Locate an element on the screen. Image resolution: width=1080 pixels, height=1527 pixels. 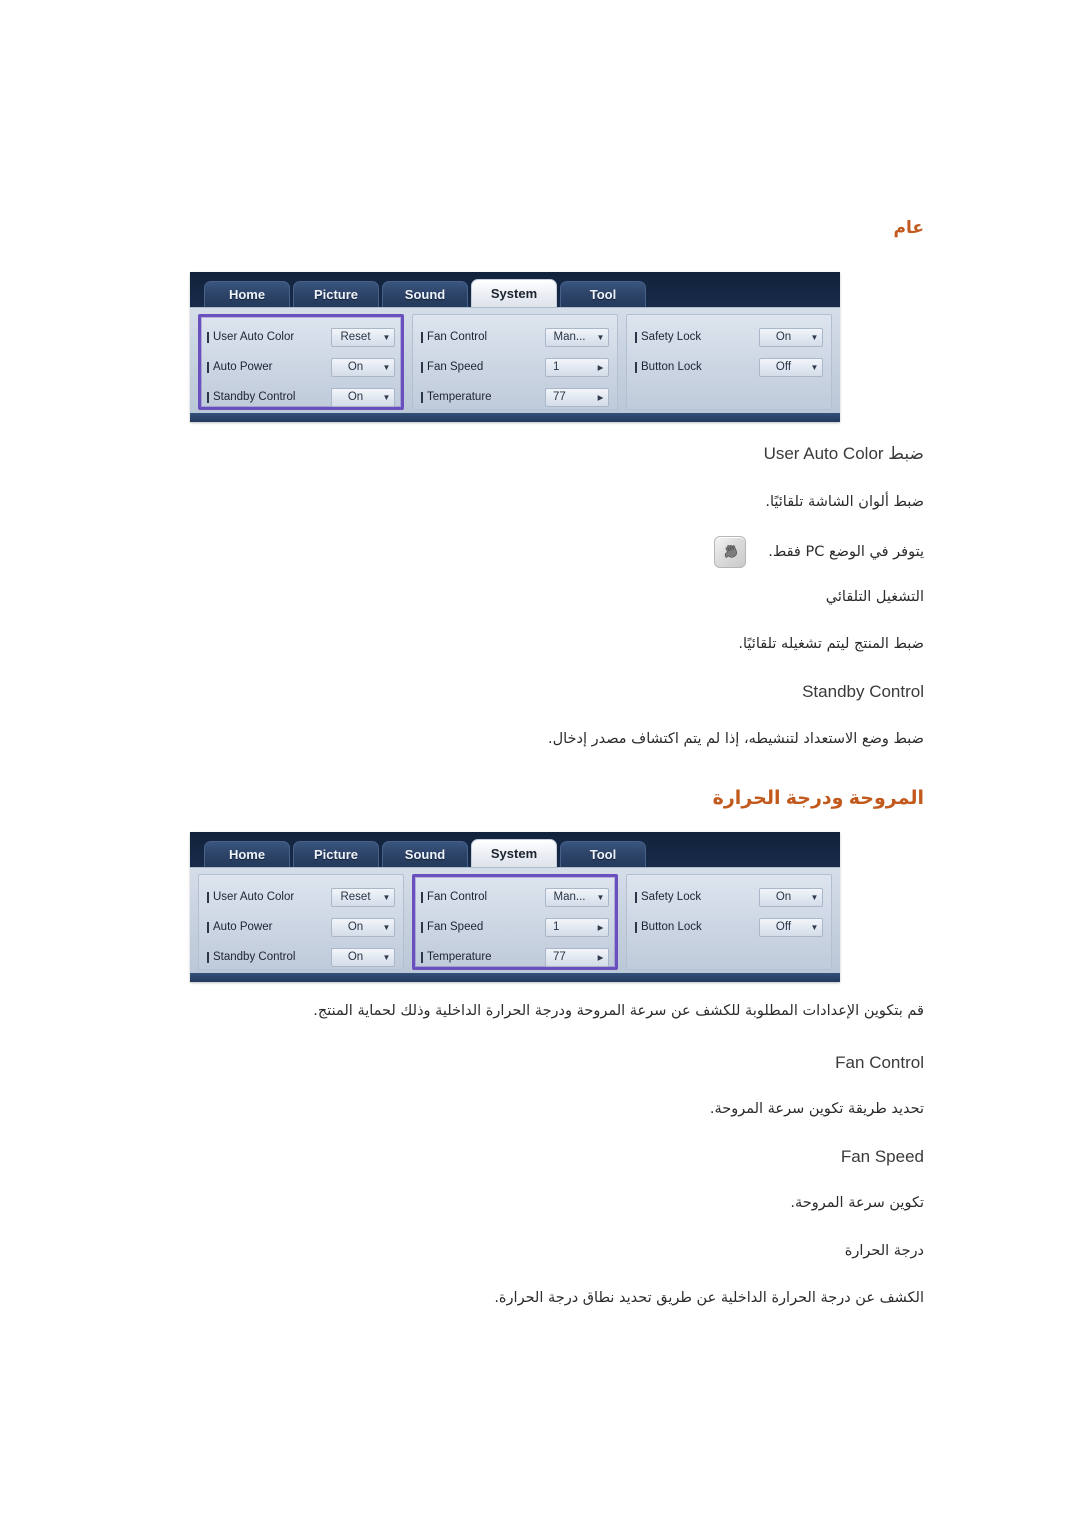
osd-row: Safety Lock On is located at coordinates (729, 337).